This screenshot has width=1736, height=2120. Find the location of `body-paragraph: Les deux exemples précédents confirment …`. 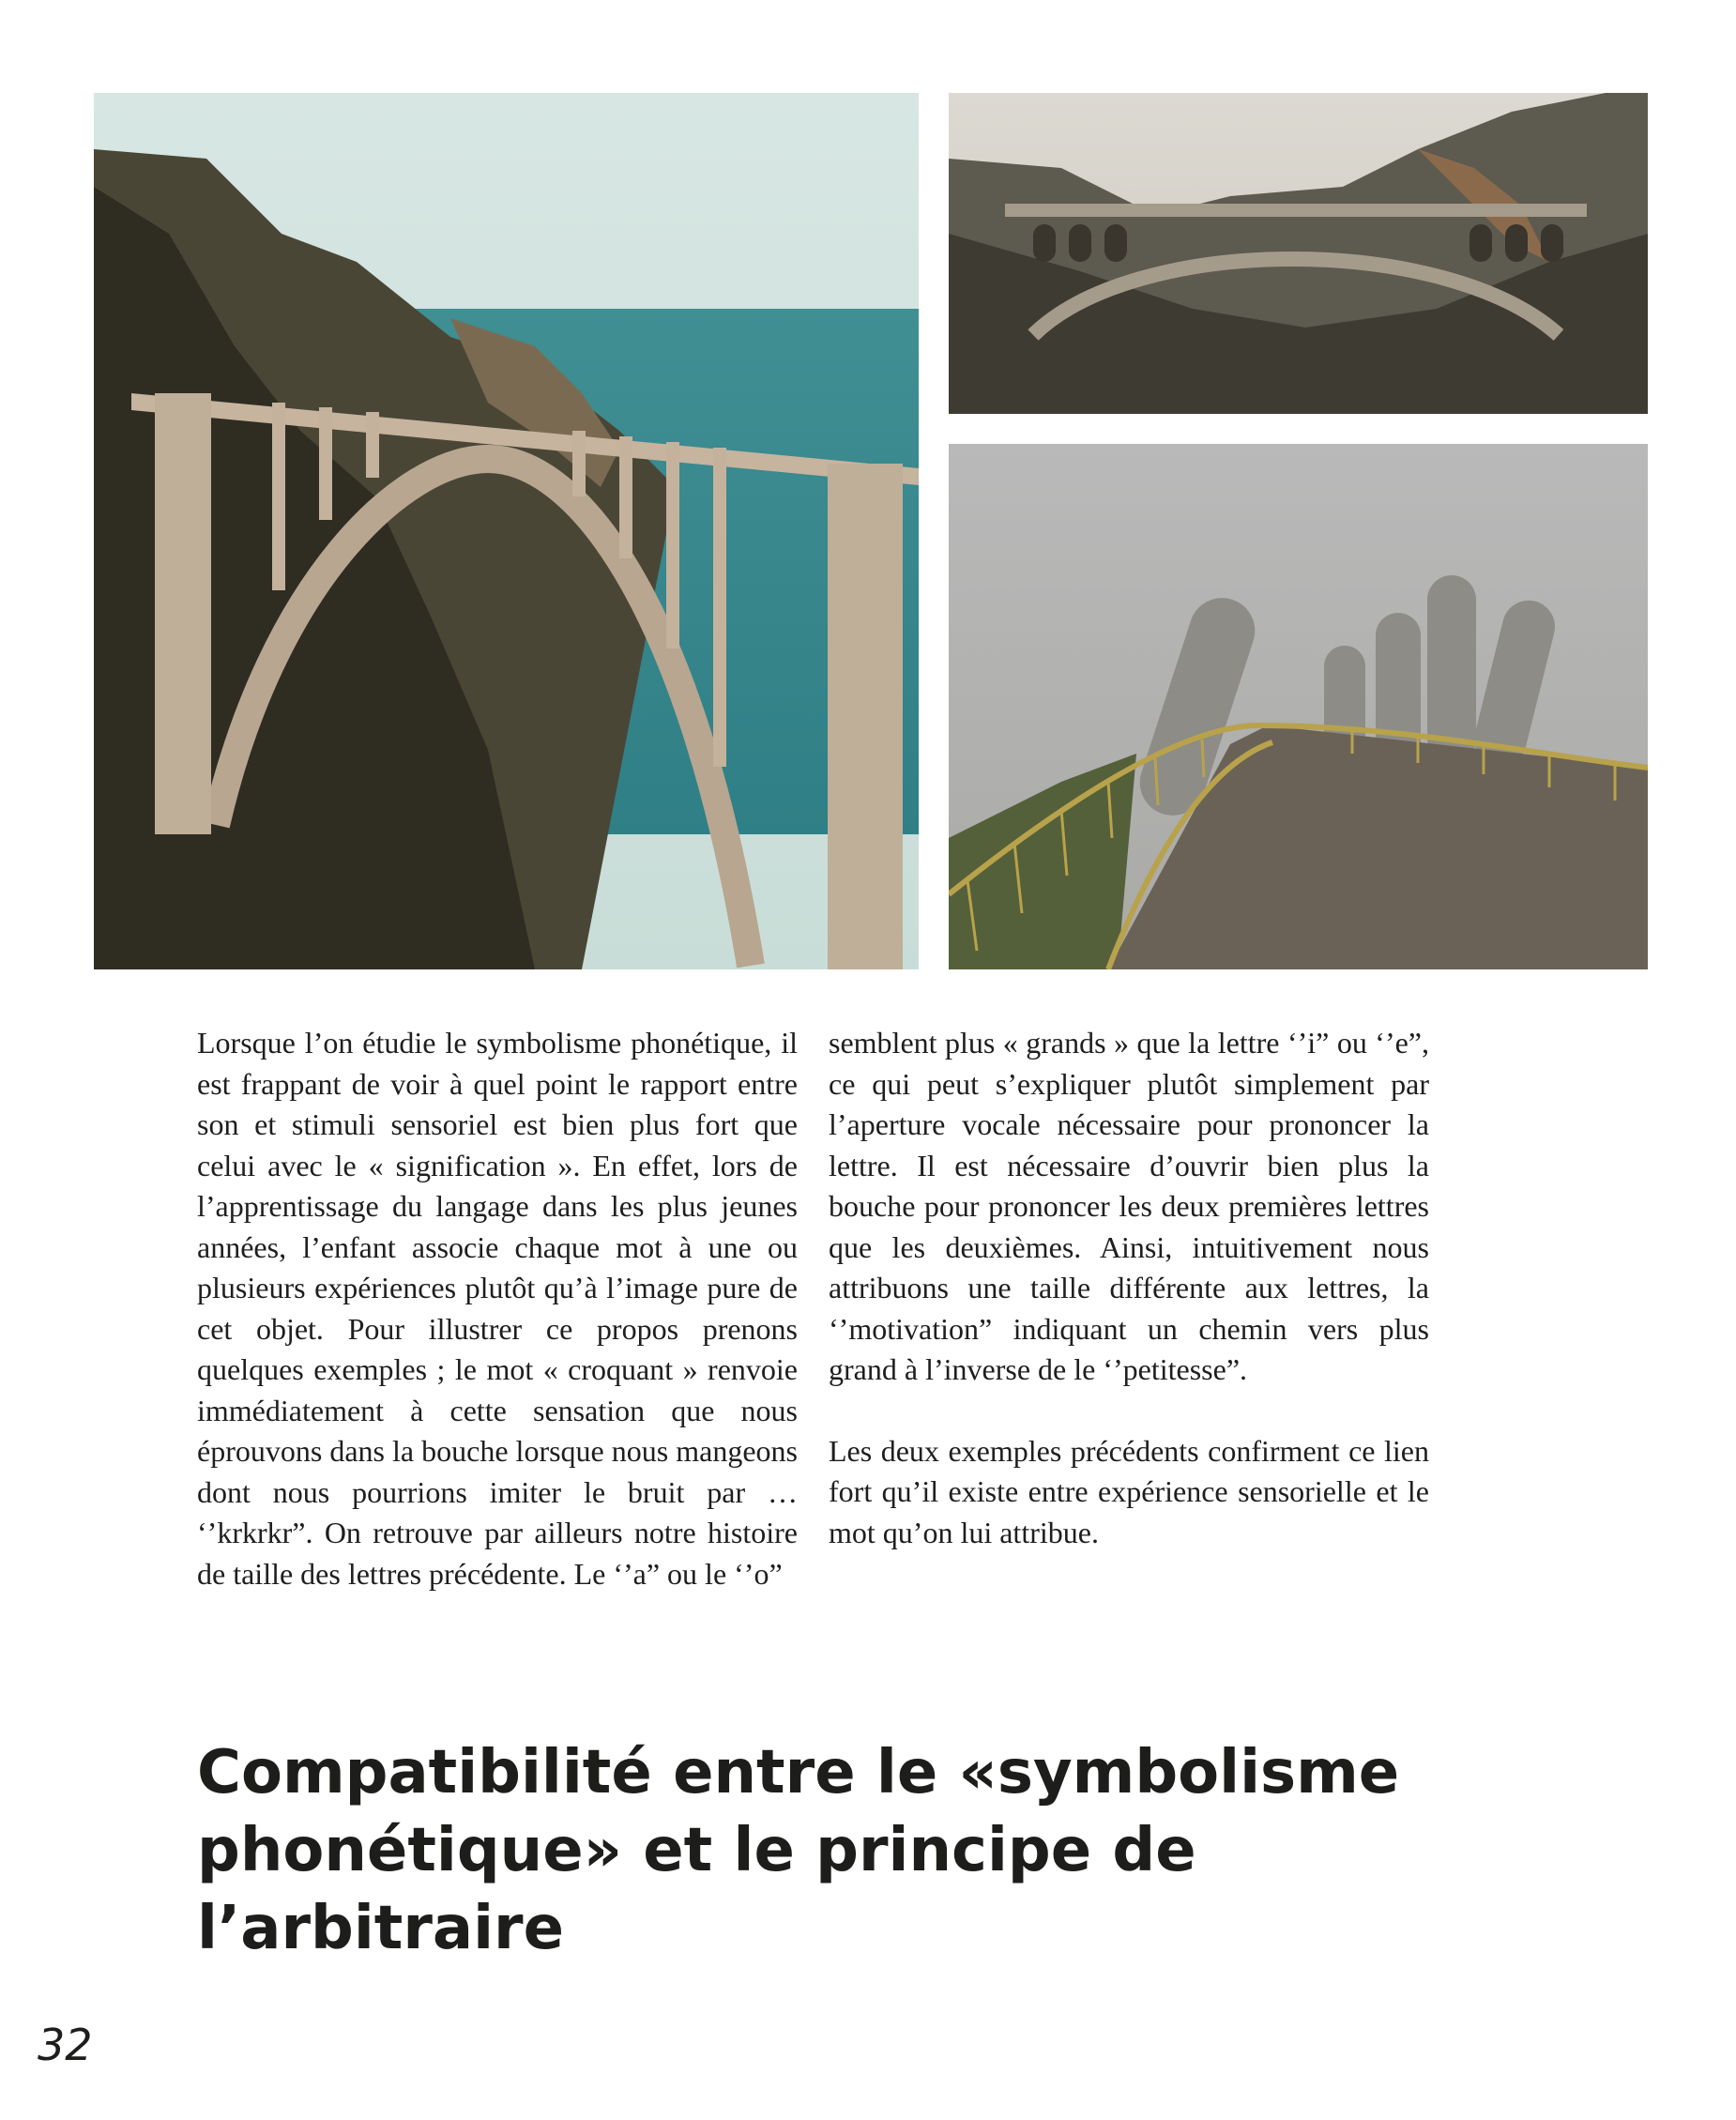

body-paragraph: Les deux exemples précédents confirment … is located at coordinates (1129, 1491).